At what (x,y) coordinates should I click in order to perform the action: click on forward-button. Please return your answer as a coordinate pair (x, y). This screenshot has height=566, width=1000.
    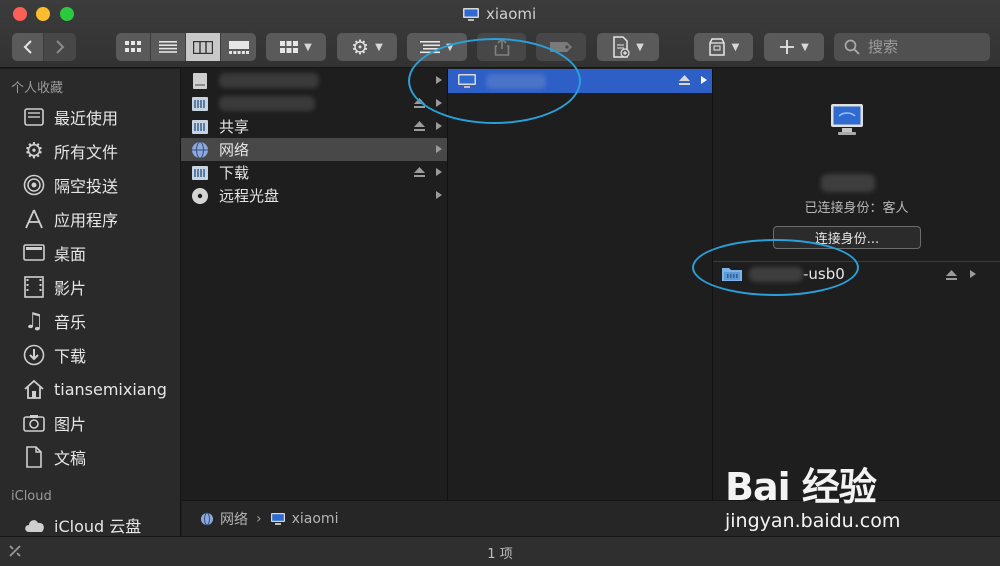
    Looking at the image, I should click on (60, 47).